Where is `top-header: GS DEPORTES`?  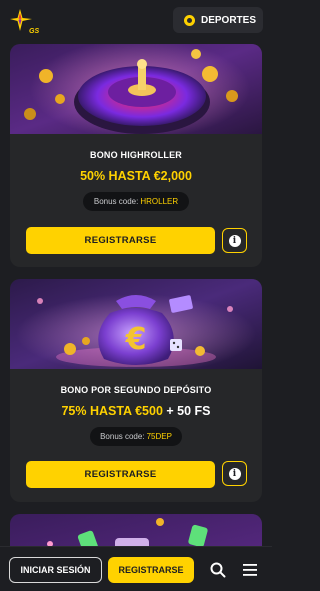
top-header: GS DEPORTES is located at coordinates (136, 21).